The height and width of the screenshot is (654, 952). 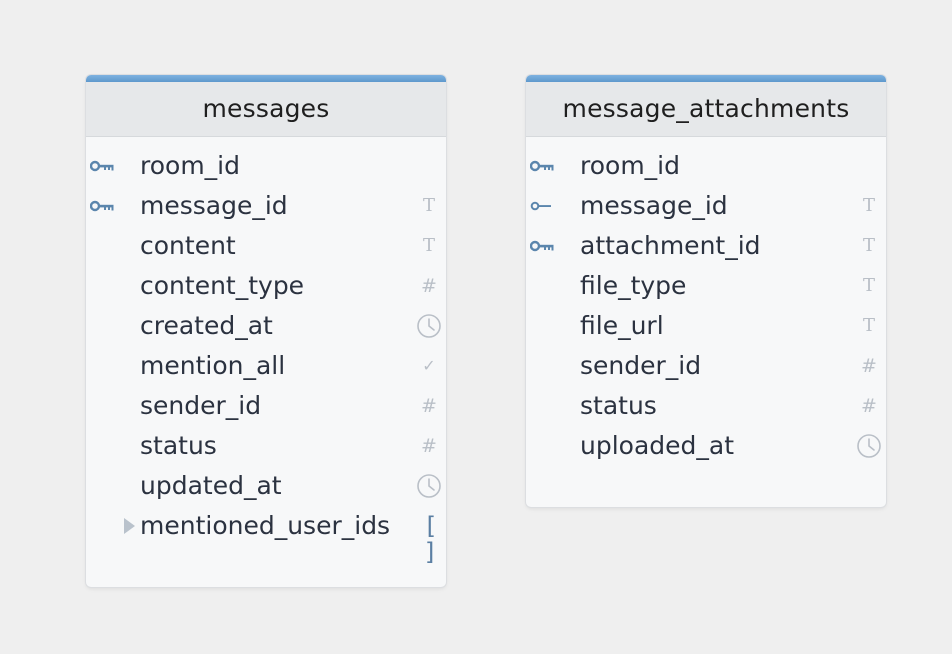 I want to click on field-name: uploaded_at, so click(x=657, y=445).